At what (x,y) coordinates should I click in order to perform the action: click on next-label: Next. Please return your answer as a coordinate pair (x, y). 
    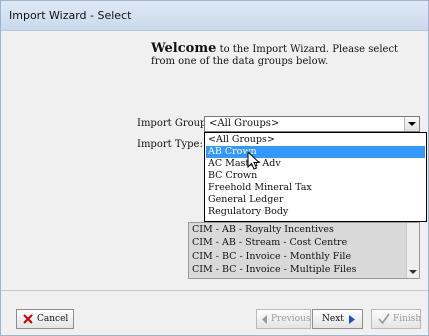
    Looking at the image, I should click on (333, 319).